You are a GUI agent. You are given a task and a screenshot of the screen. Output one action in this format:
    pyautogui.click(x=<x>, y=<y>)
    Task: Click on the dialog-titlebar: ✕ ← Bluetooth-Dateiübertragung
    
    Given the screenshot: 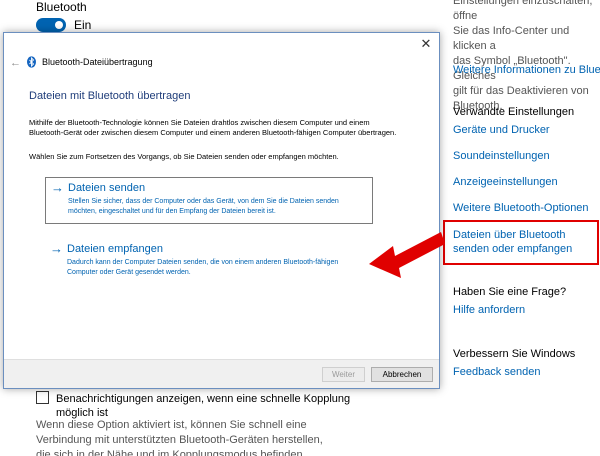 What is the action you would take?
    pyautogui.click(x=221, y=59)
    